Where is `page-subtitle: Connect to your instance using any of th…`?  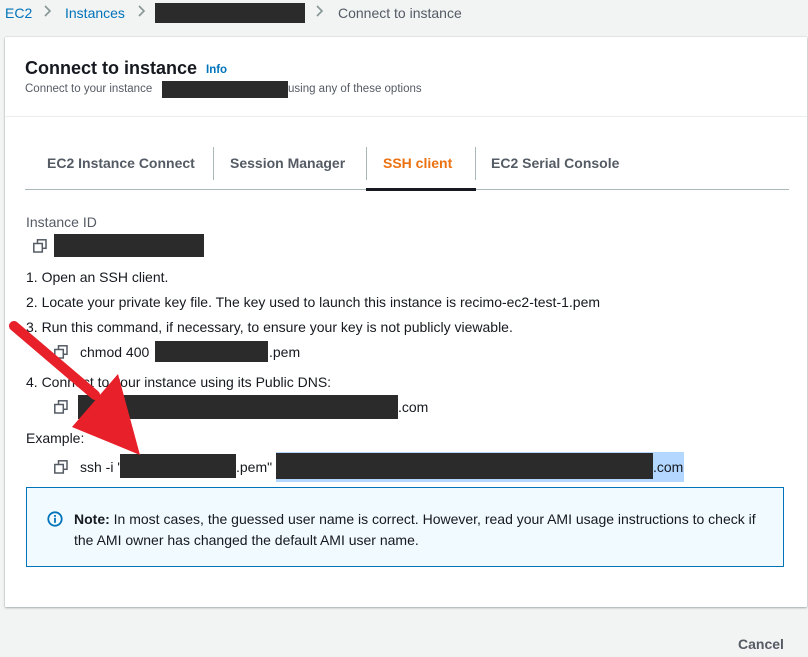 page-subtitle: Connect to your instance using any of th… is located at coordinates (223, 89).